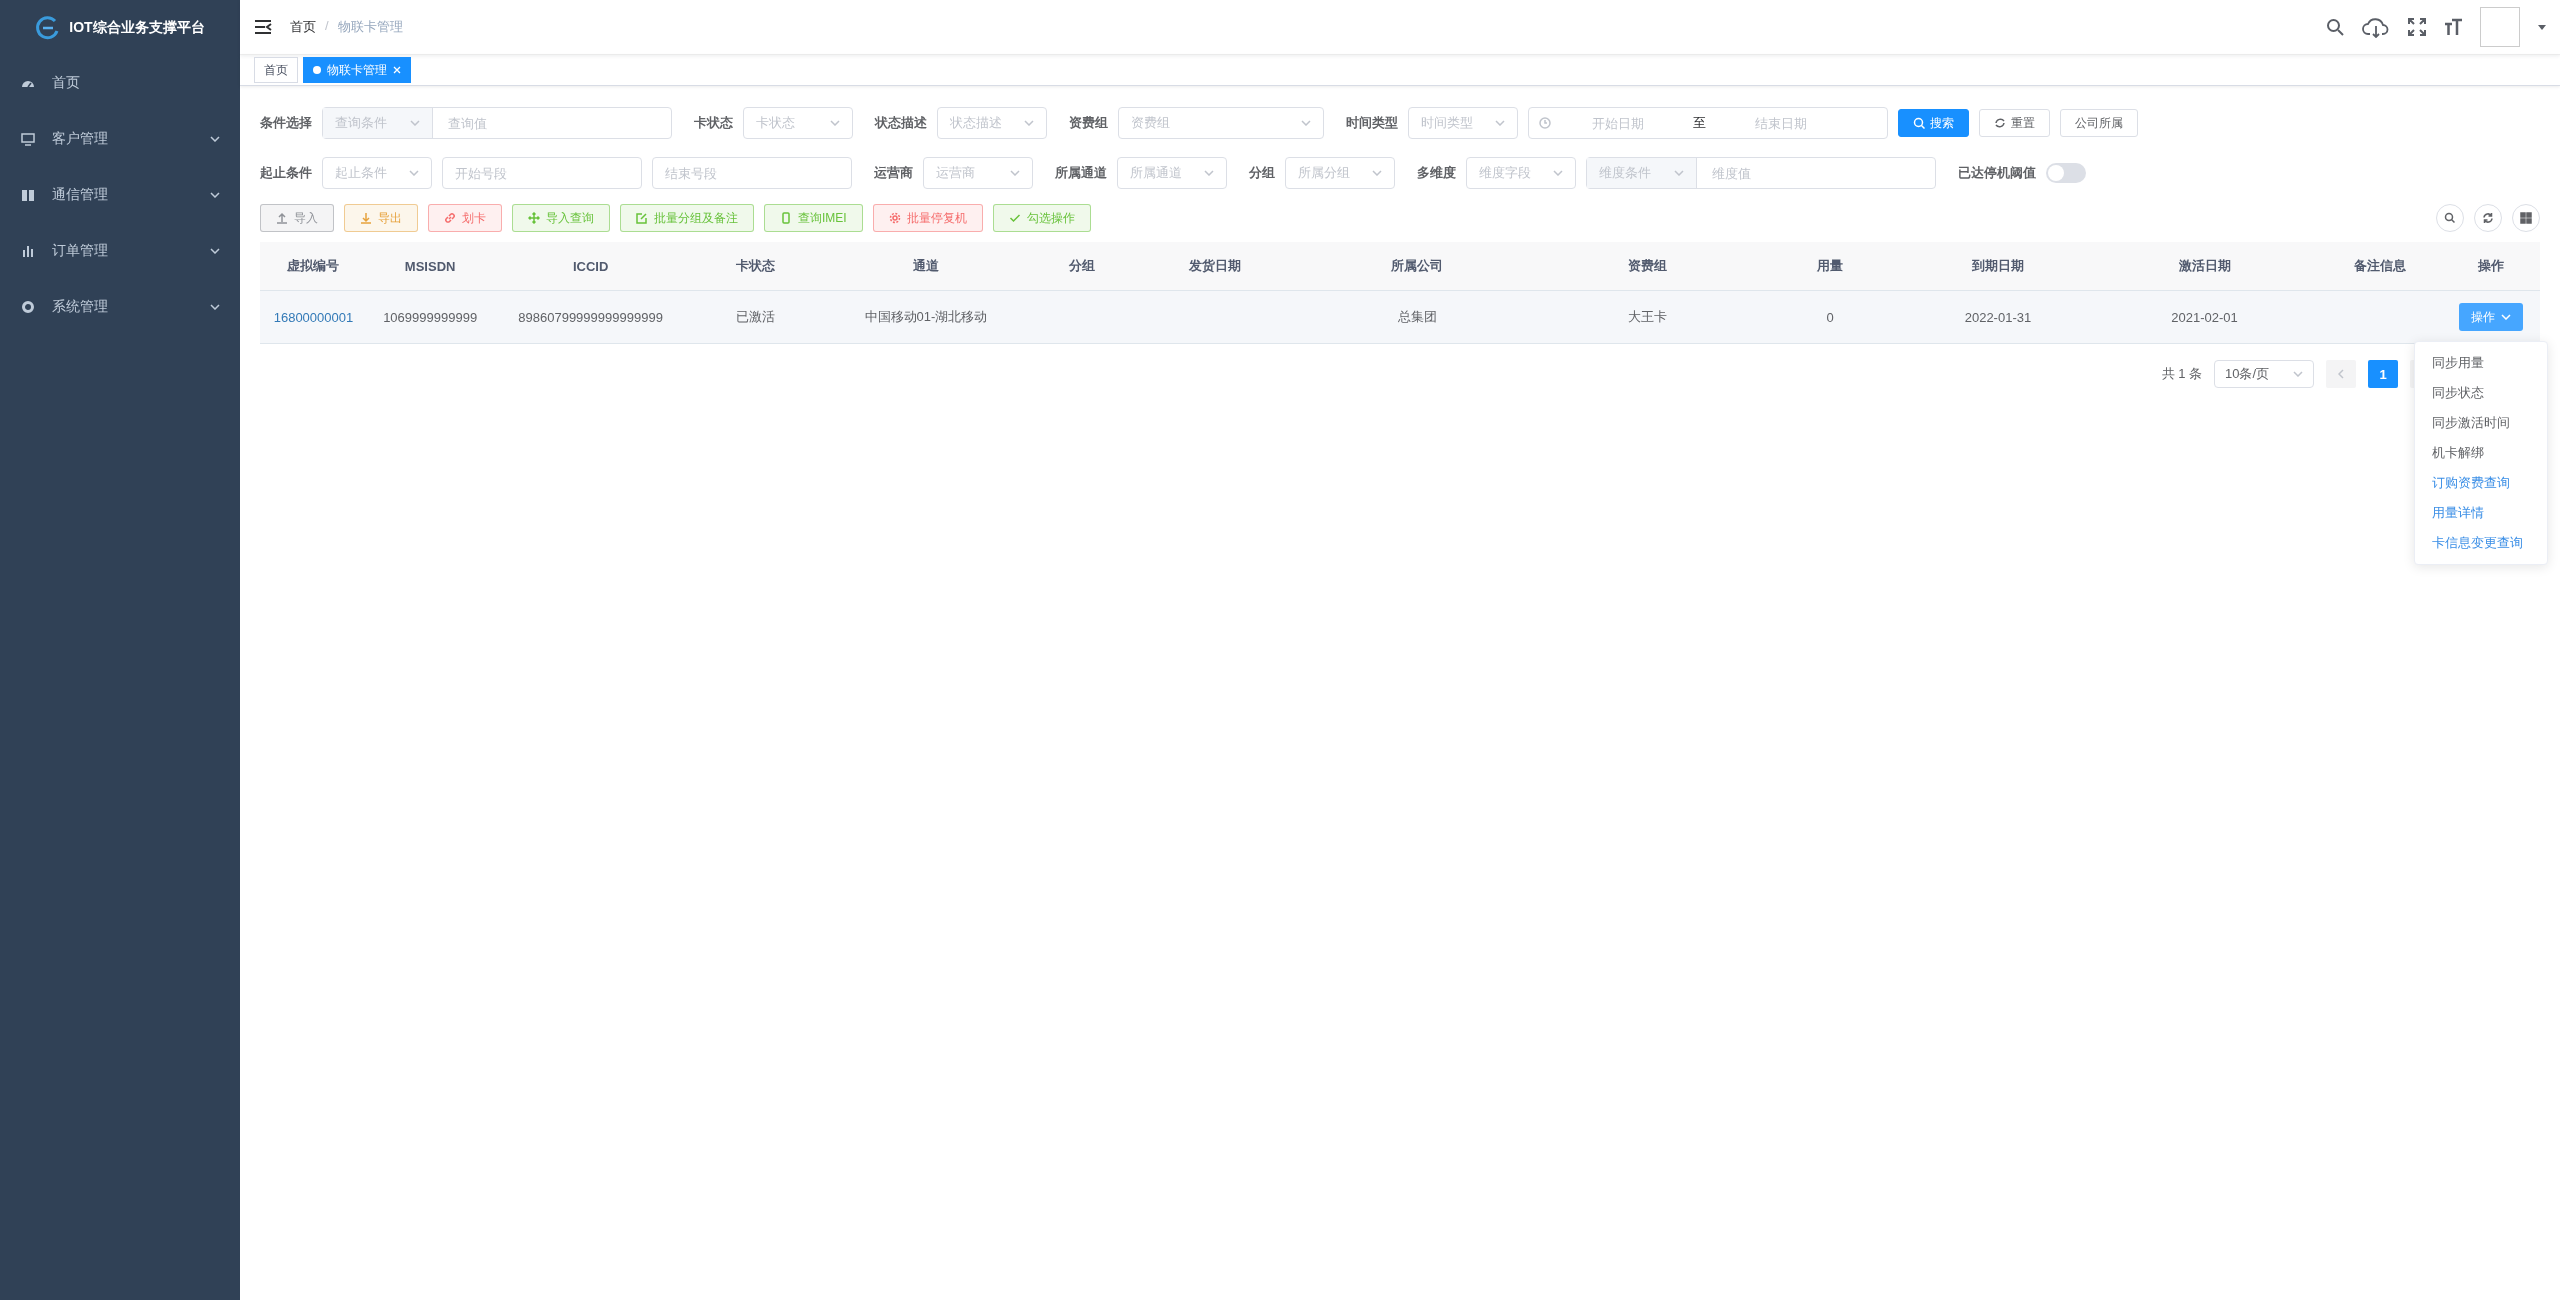 This screenshot has width=2560, height=1300. Describe the element at coordinates (357, 70) in the screenshot. I see `page-tab: 物联卡管理` at that location.